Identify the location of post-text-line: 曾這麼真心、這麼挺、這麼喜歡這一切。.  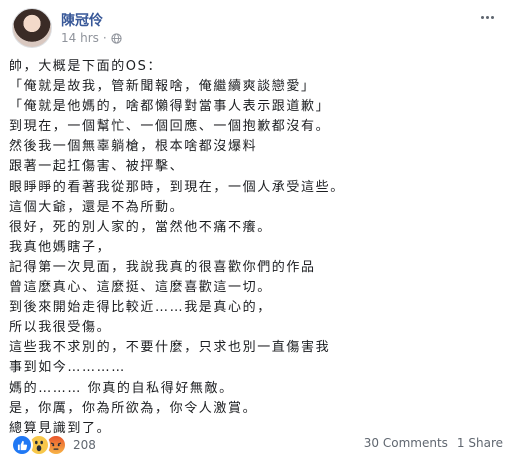
(140, 288).